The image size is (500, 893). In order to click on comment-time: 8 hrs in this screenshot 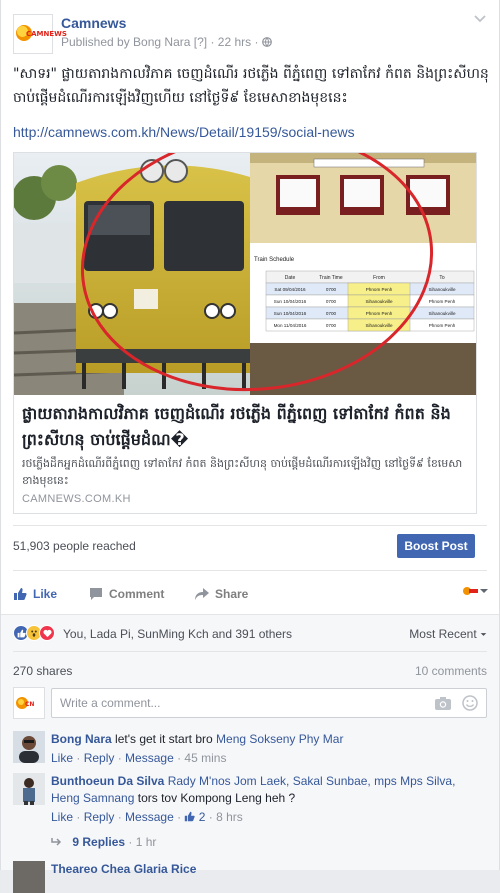, I will do `click(229, 817)`.